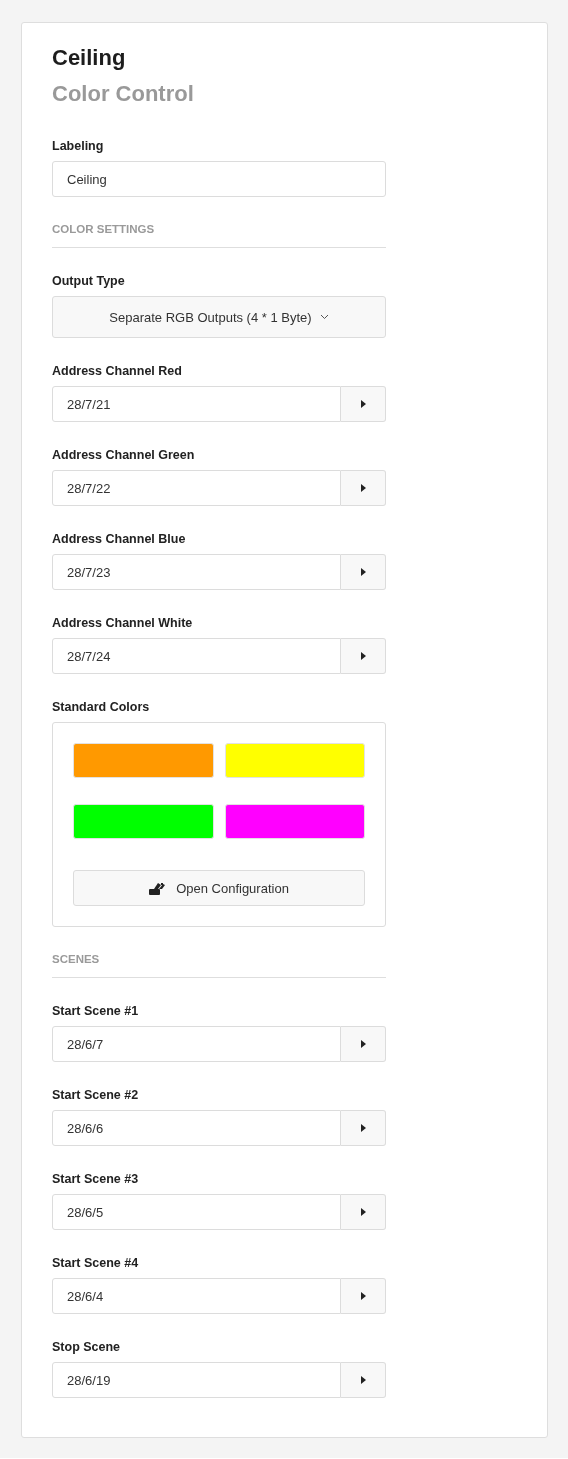  What do you see at coordinates (196, 1128) in the screenshot?
I see `address-field: 28/6/6` at bounding box center [196, 1128].